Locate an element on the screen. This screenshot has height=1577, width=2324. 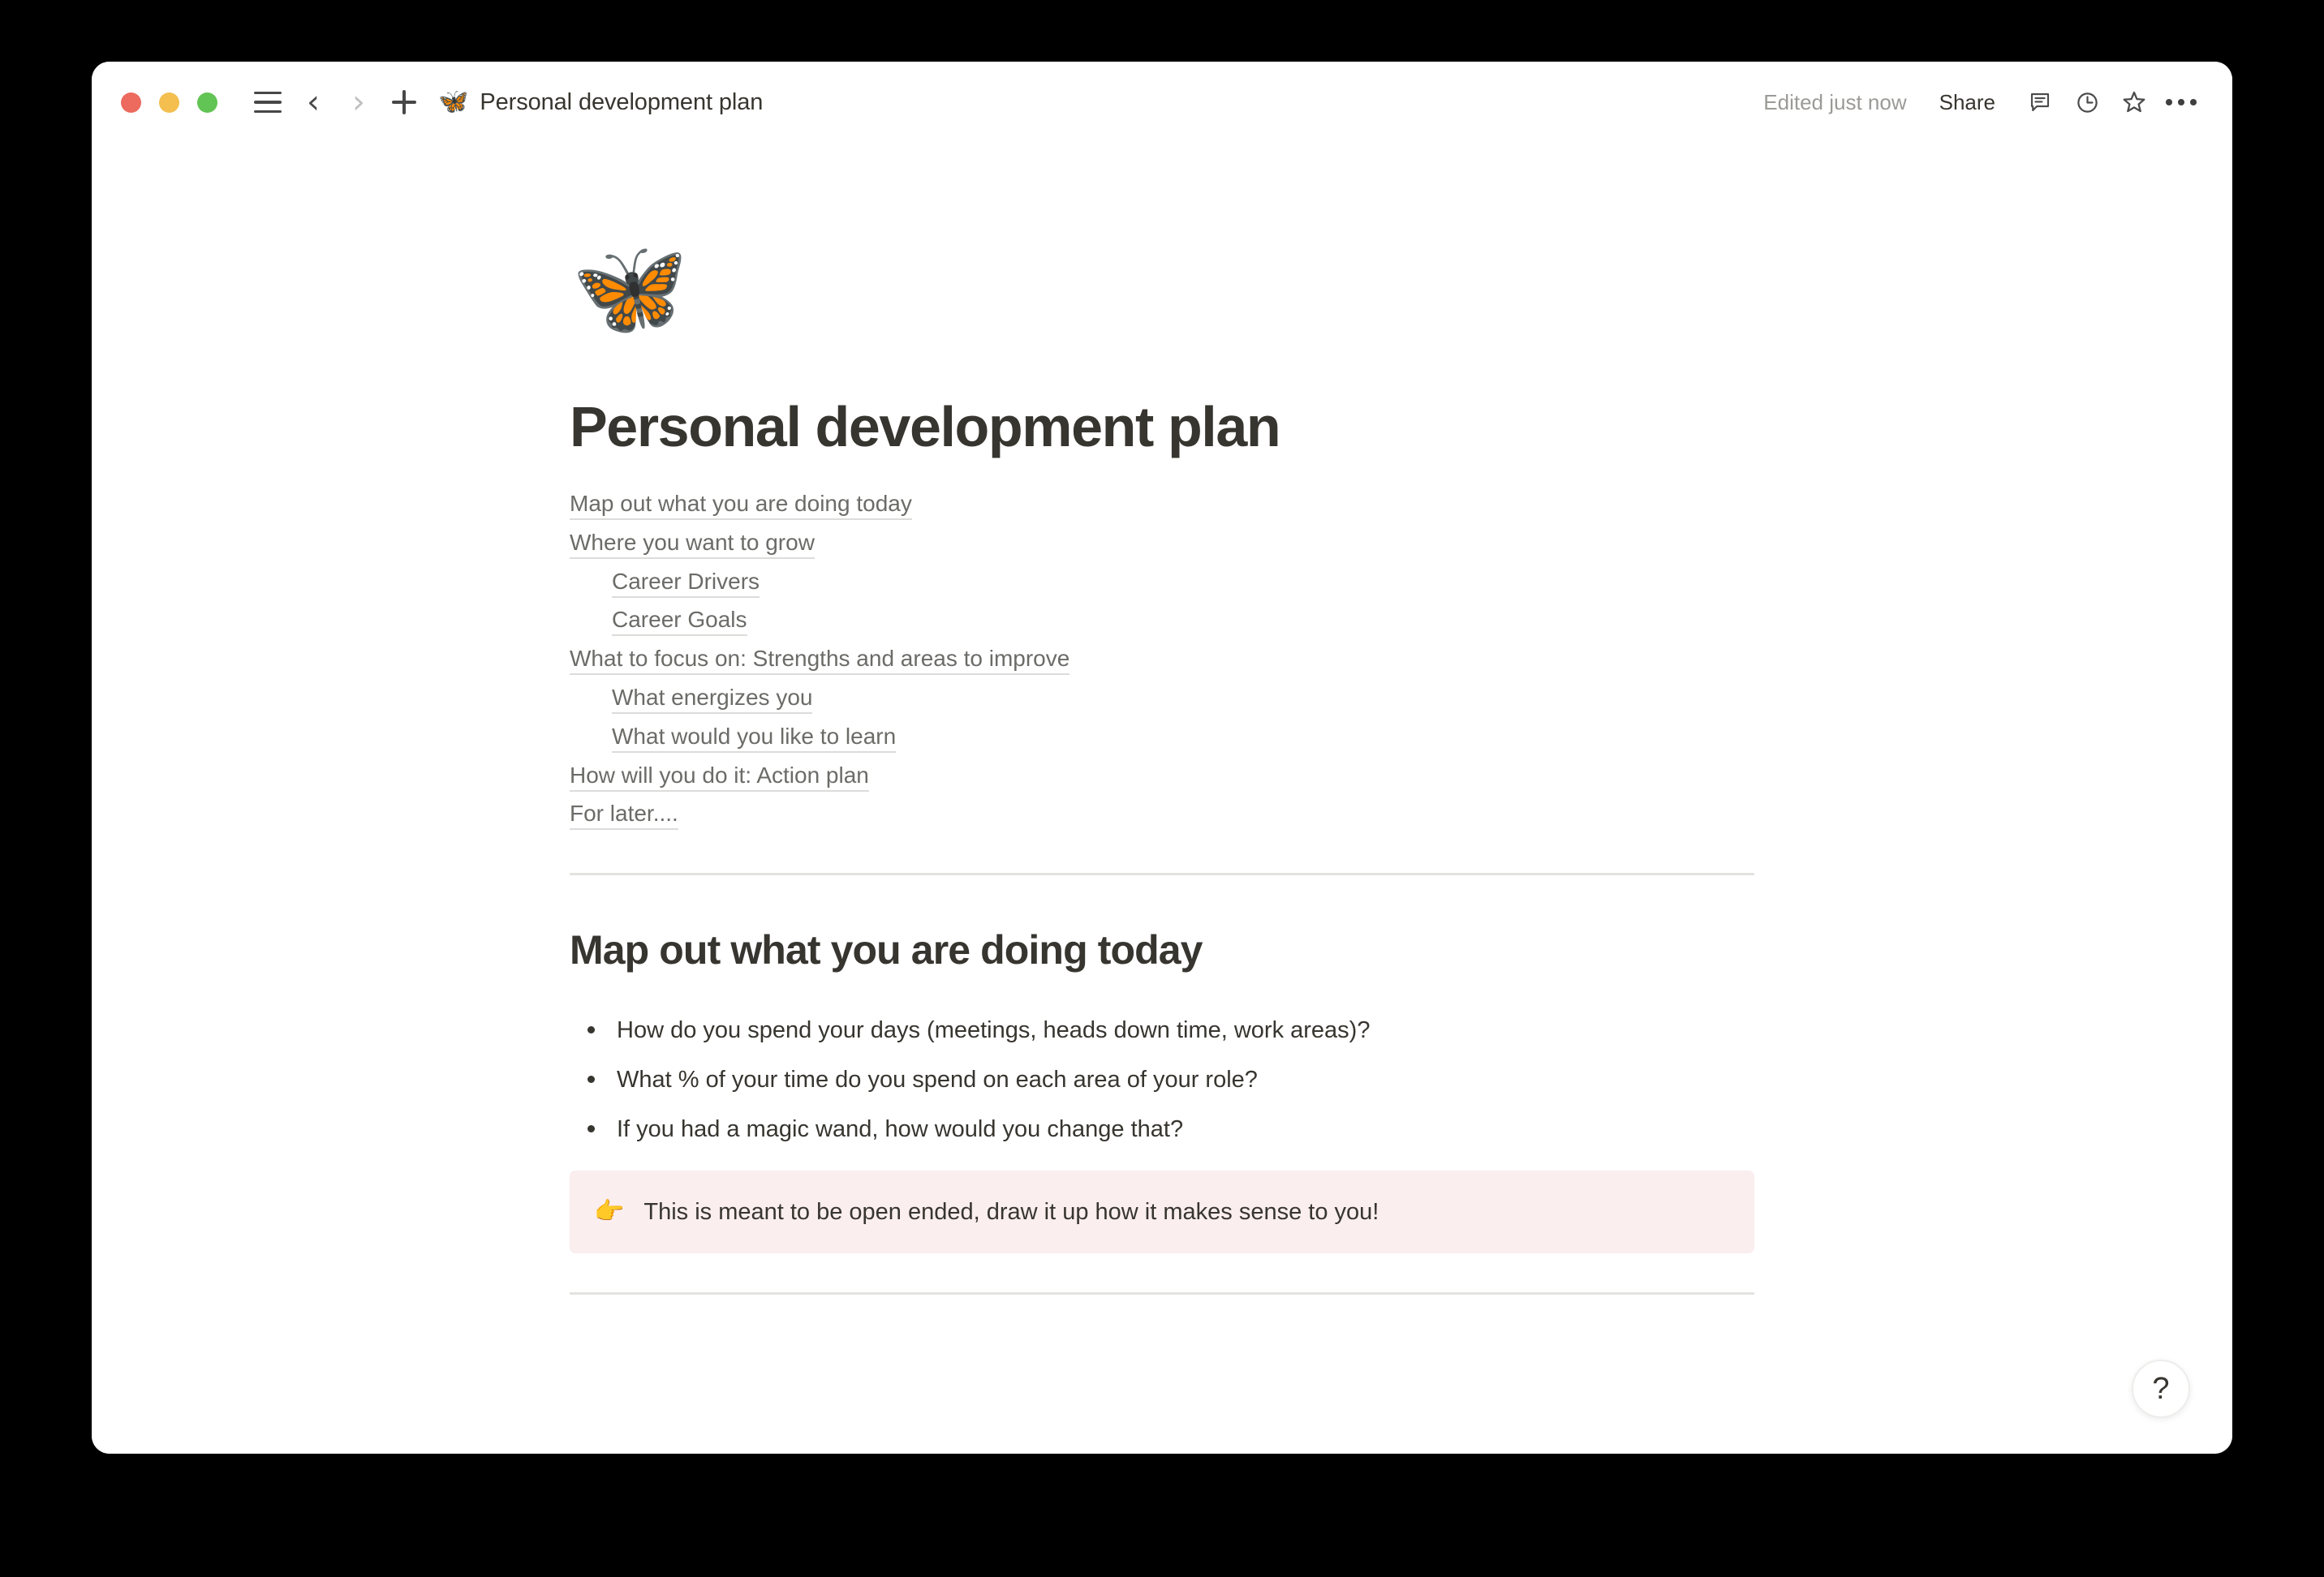
forward-button: › is located at coordinates (358, 102).